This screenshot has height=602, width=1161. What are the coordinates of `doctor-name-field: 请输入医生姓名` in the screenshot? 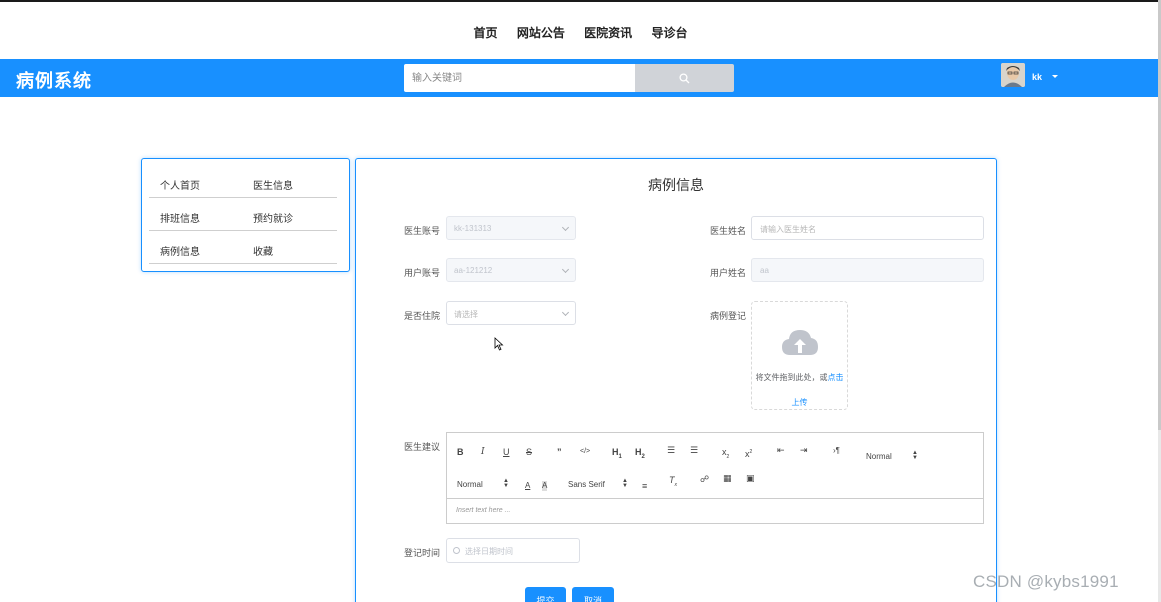 It's located at (867, 228).